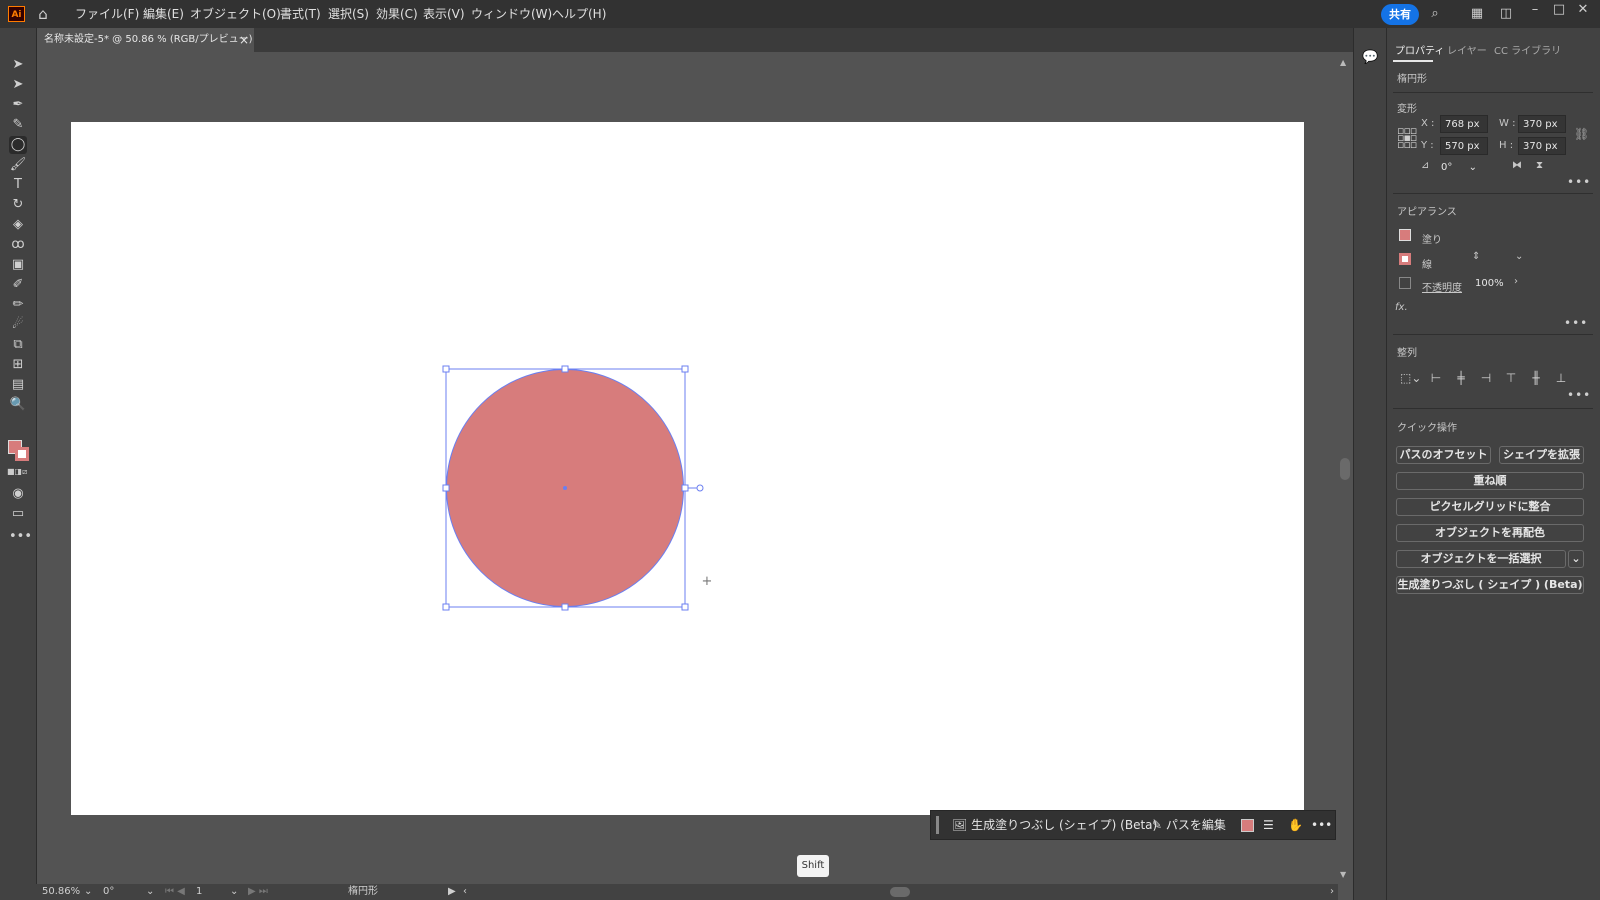 The width and height of the screenshot is (1600, 900). What do you see at coordinates (300, 14) in the screenshot?
I see `menu-type: 書式(T)` at bounding box center [300, 14].